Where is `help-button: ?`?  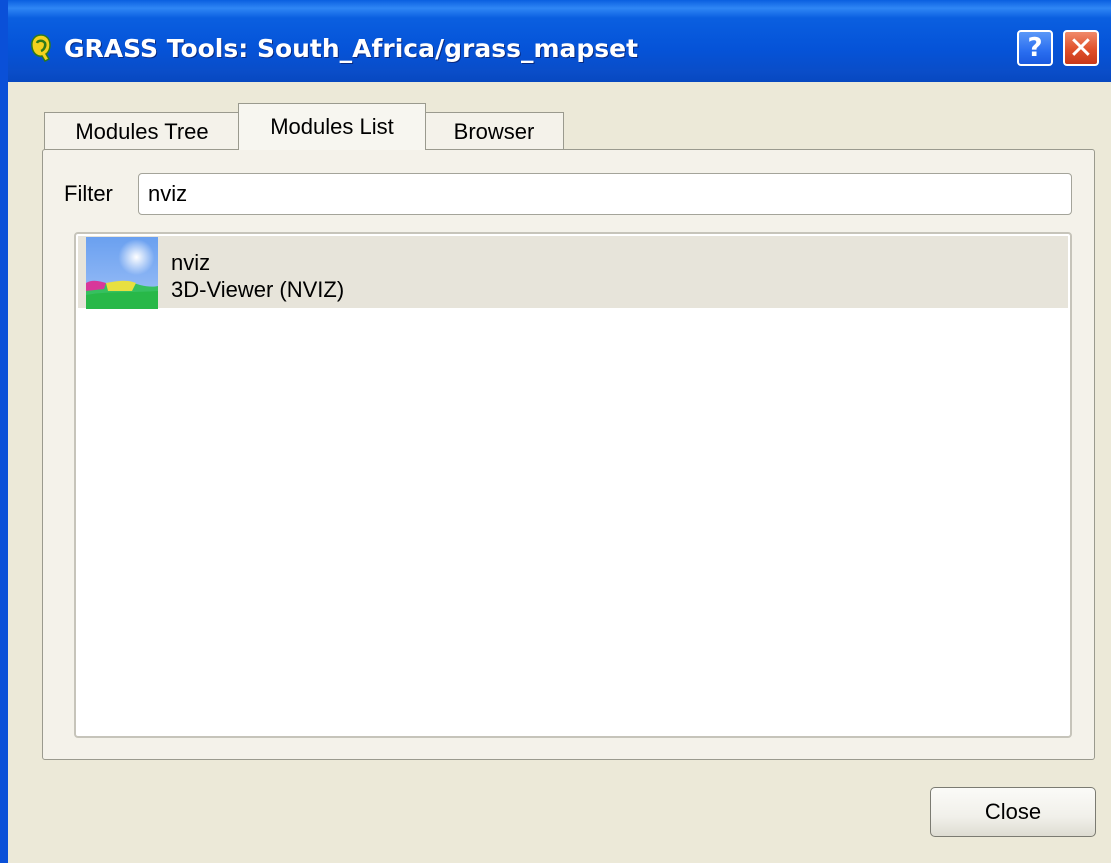 help-button: ? is located at coordinates (1035, 48).